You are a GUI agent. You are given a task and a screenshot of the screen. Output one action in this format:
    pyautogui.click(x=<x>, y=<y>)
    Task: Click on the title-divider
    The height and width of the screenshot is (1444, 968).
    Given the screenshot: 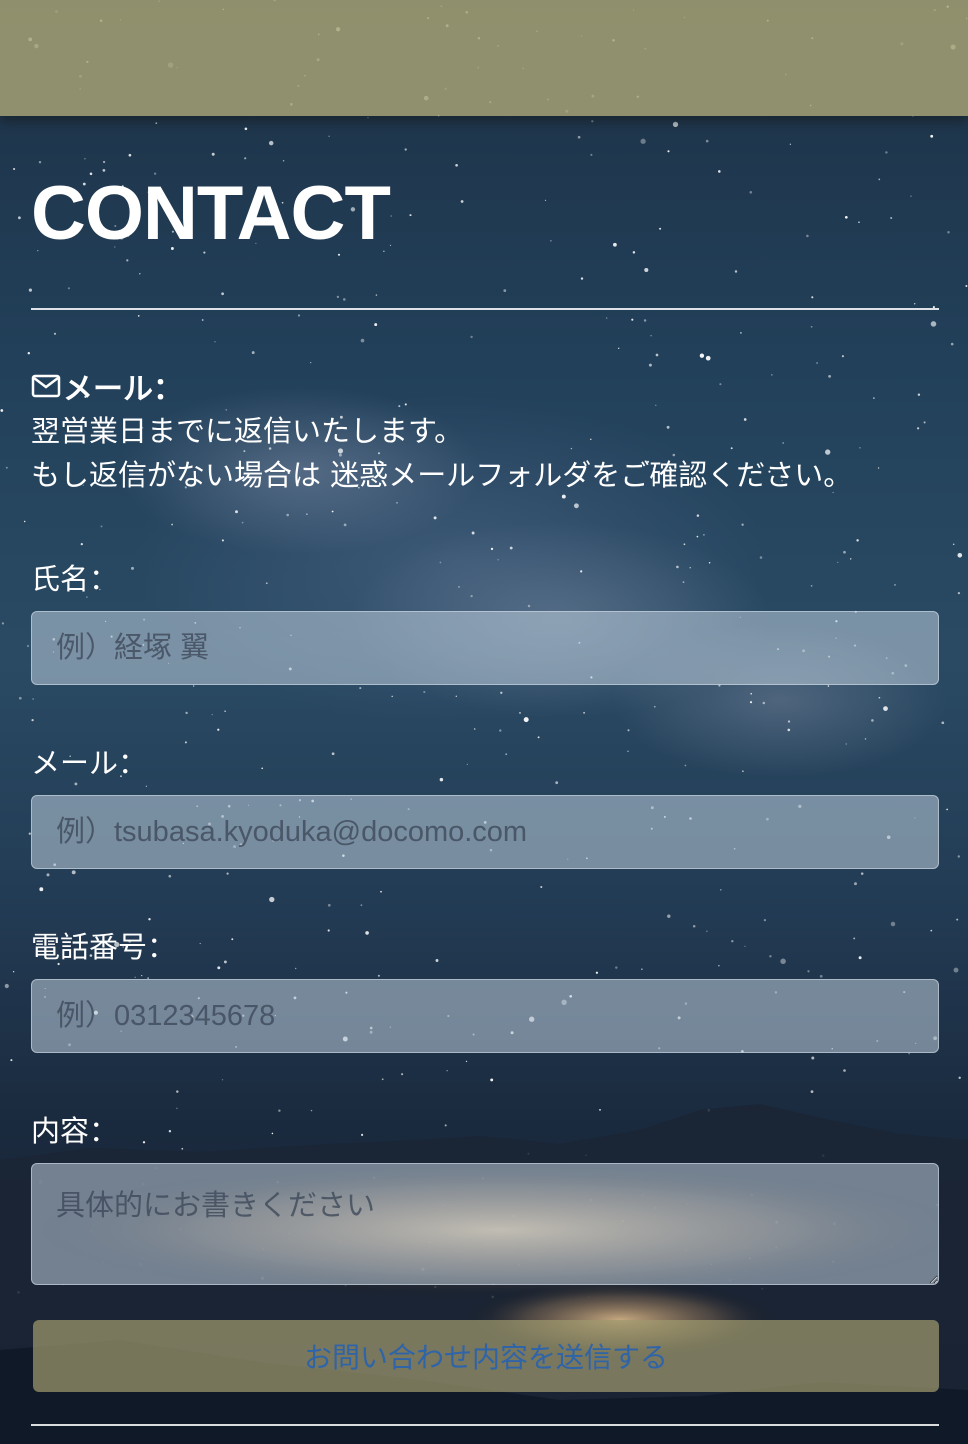 What is the action you would take?
    pyautogui.click(x=485, y=309)
    